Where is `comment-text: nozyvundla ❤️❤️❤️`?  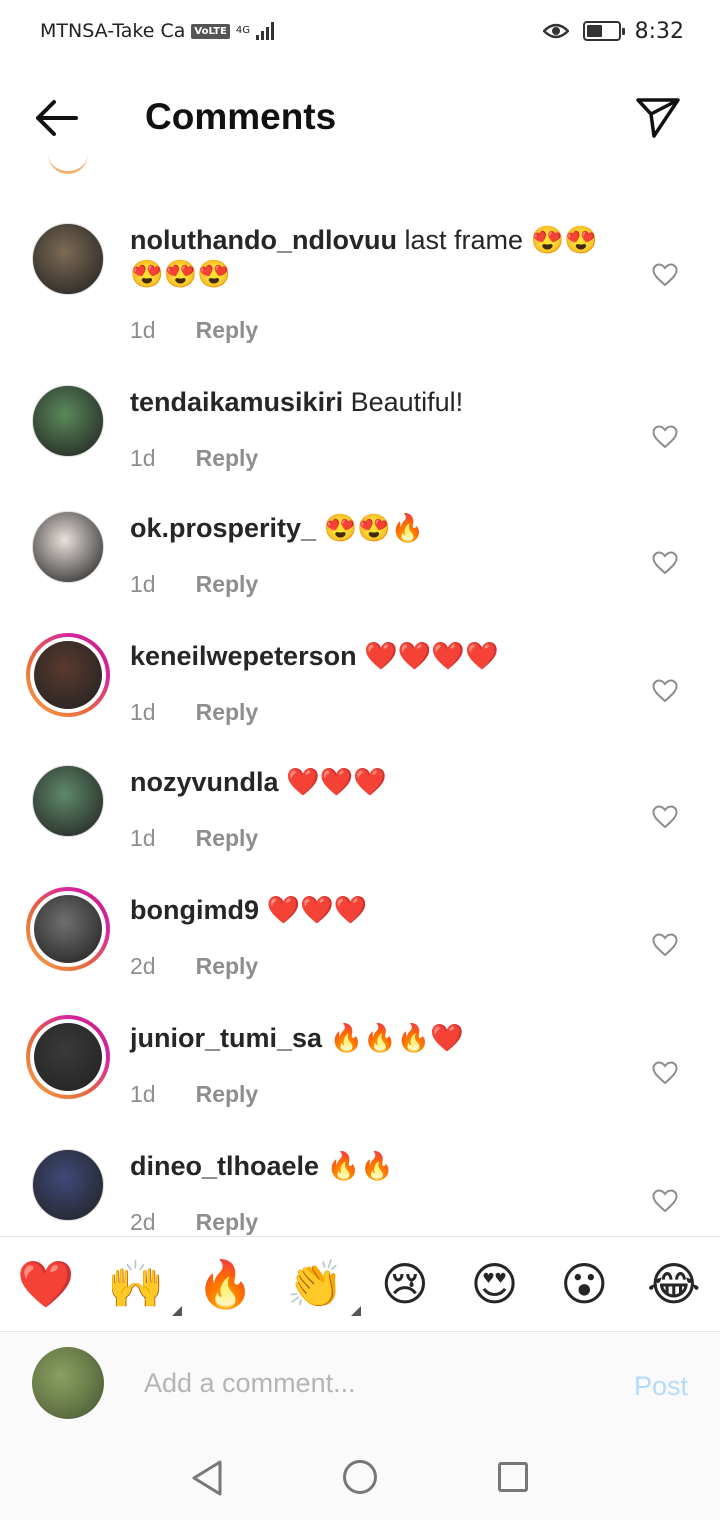
comment-text: nozyvundla ❤️❤️❤️ is located at coordinates (370, 782).